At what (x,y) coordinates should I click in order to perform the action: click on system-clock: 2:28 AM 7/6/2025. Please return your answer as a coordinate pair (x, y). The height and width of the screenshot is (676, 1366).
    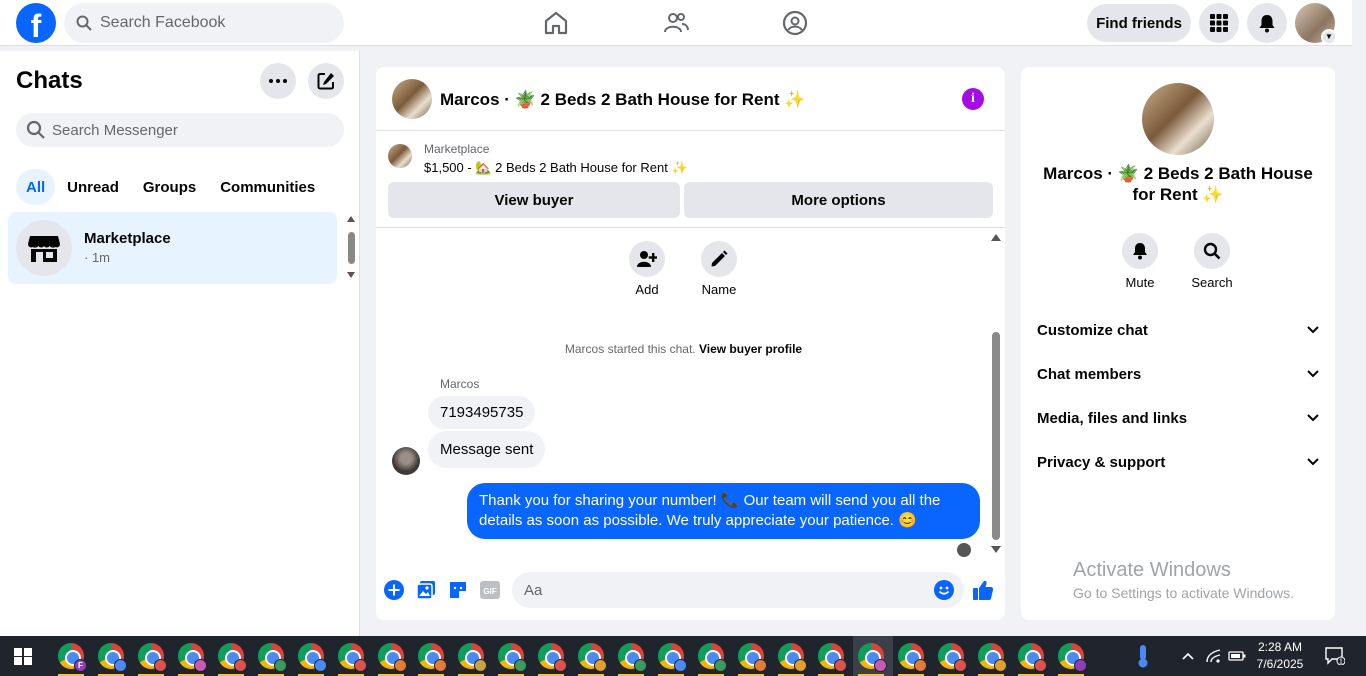
    Looking at the image, I should click on (1280, 656).